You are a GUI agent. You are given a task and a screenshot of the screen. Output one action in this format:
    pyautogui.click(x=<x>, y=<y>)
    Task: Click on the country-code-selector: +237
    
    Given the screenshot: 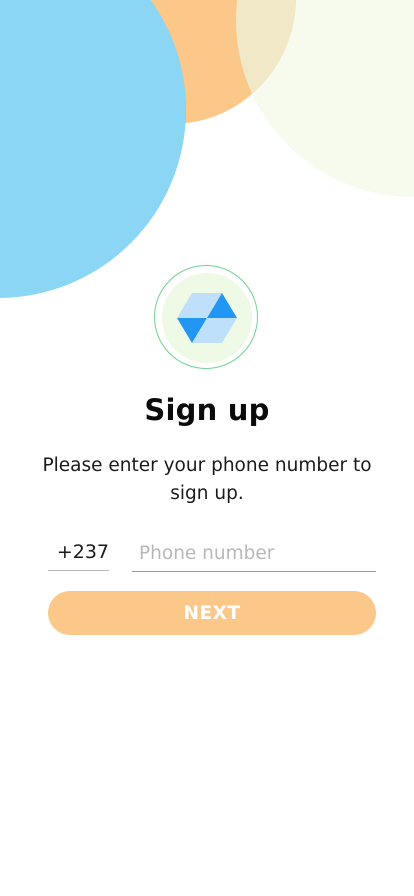 What is the action you would take?
    pyautogui.click(x=78, y=553)
    